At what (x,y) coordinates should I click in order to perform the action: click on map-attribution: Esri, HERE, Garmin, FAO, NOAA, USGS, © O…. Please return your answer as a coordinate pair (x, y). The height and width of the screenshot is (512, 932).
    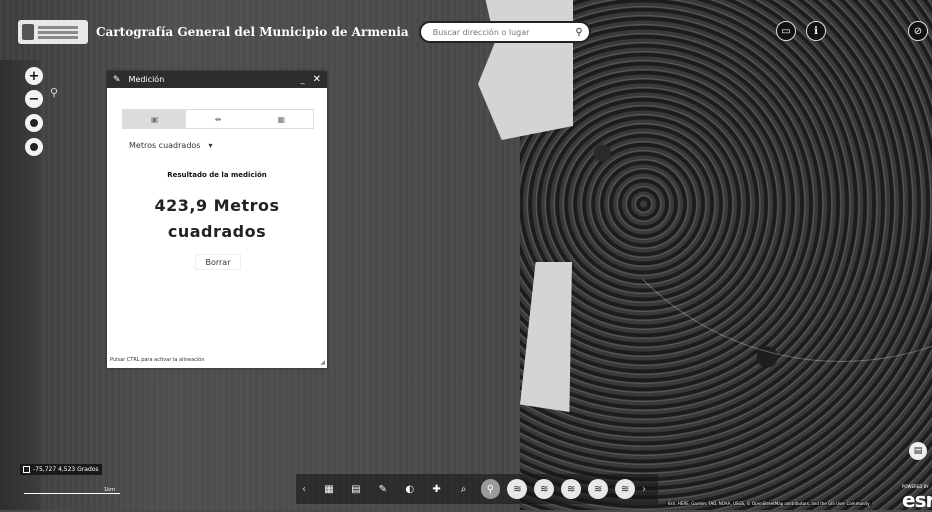
    Looking at the image, I should click on (769, 503).